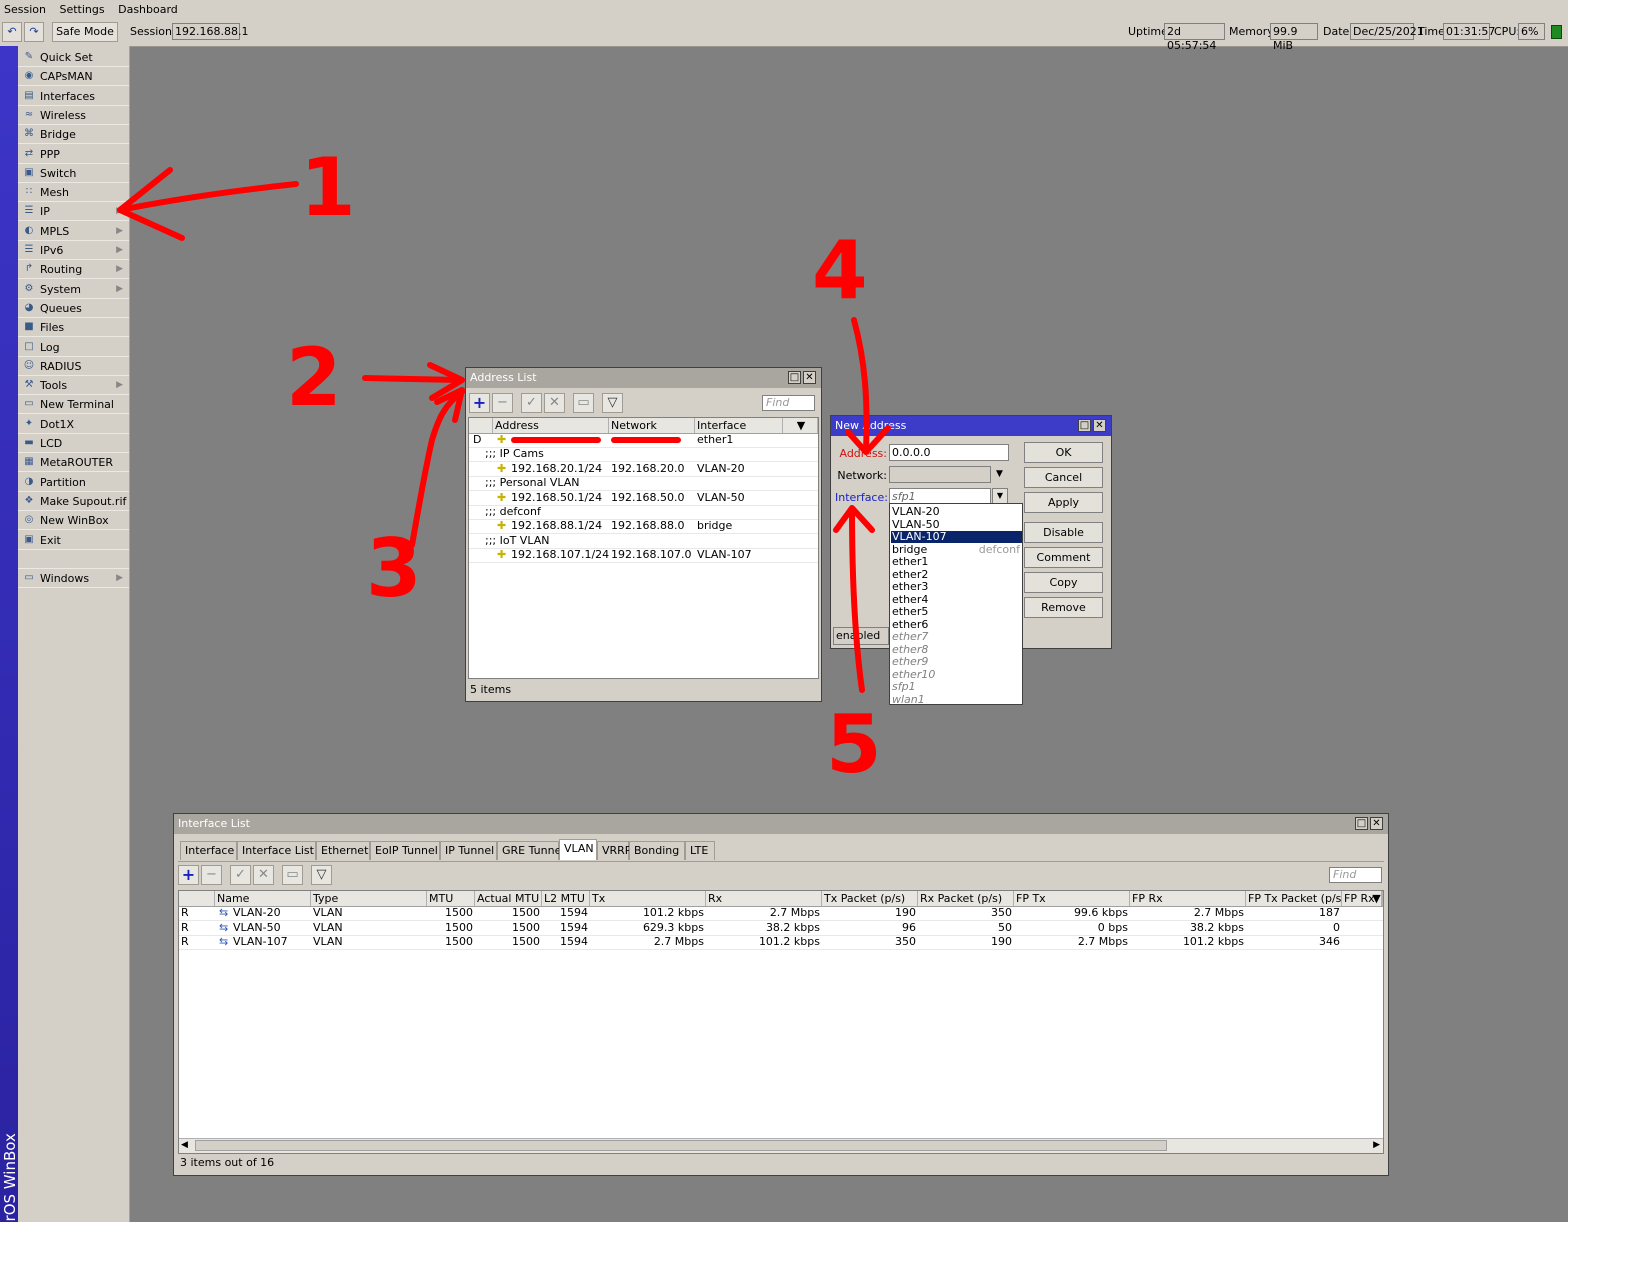  Describe the element at coordinates (34, 32) in the screenshot. I see `redo-icon: ↷` at that location.